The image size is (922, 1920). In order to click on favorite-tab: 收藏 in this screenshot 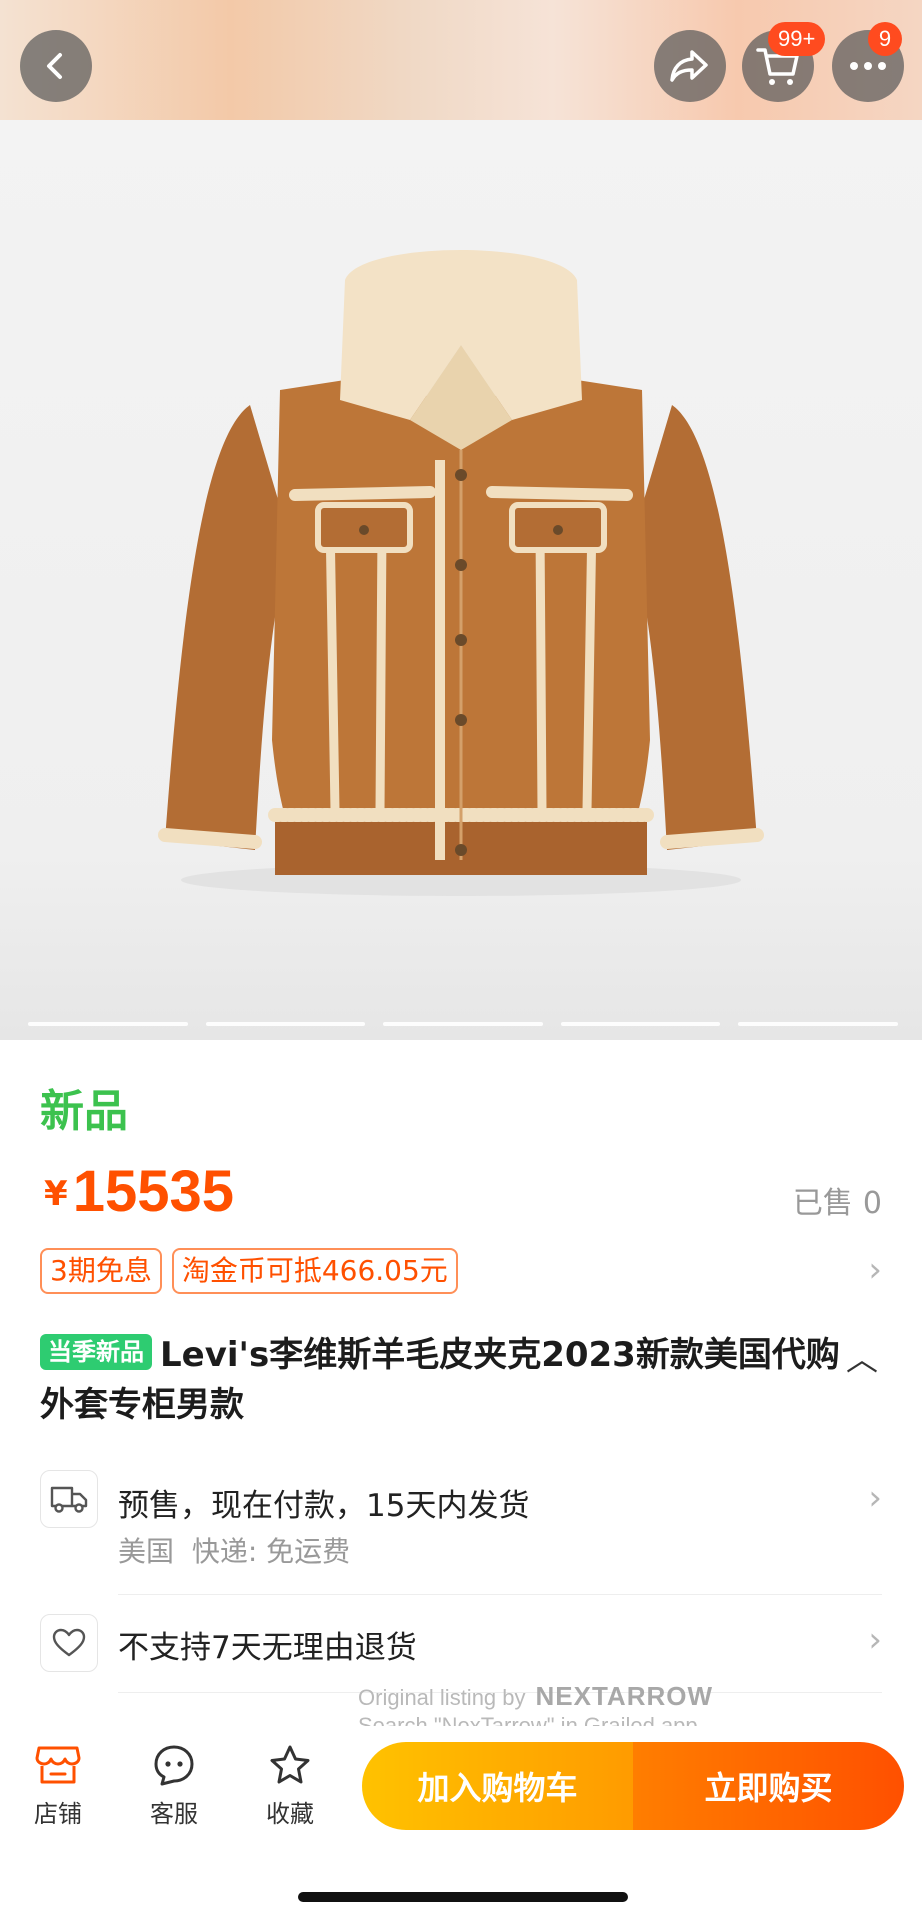, I will do `click(290, 1786)`.